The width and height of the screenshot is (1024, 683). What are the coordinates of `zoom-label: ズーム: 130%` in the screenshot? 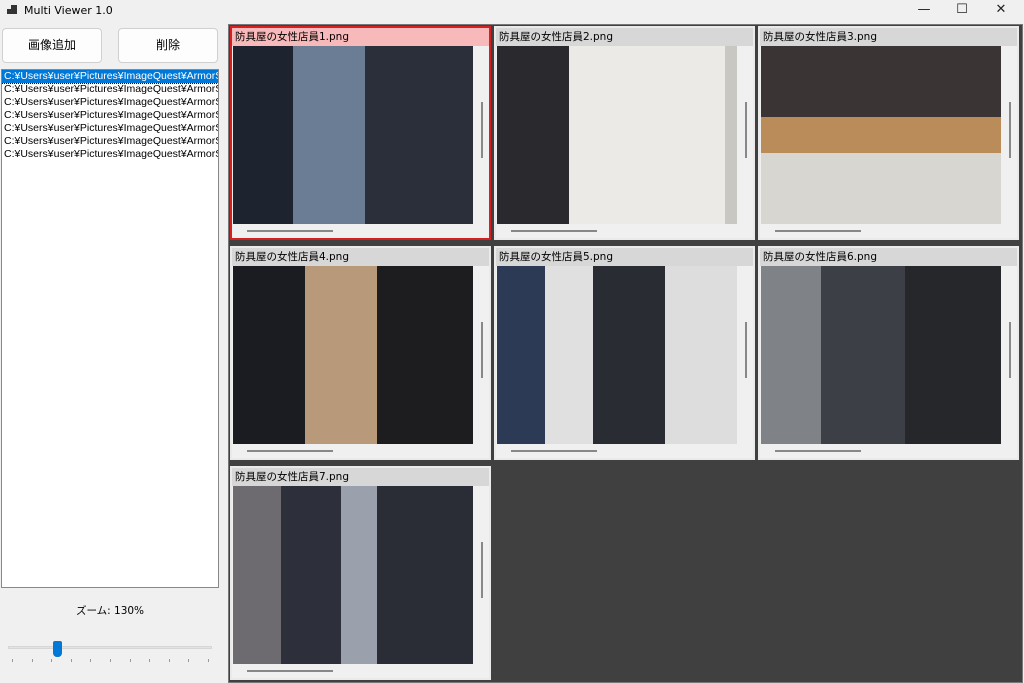 It's located at (110, 611).